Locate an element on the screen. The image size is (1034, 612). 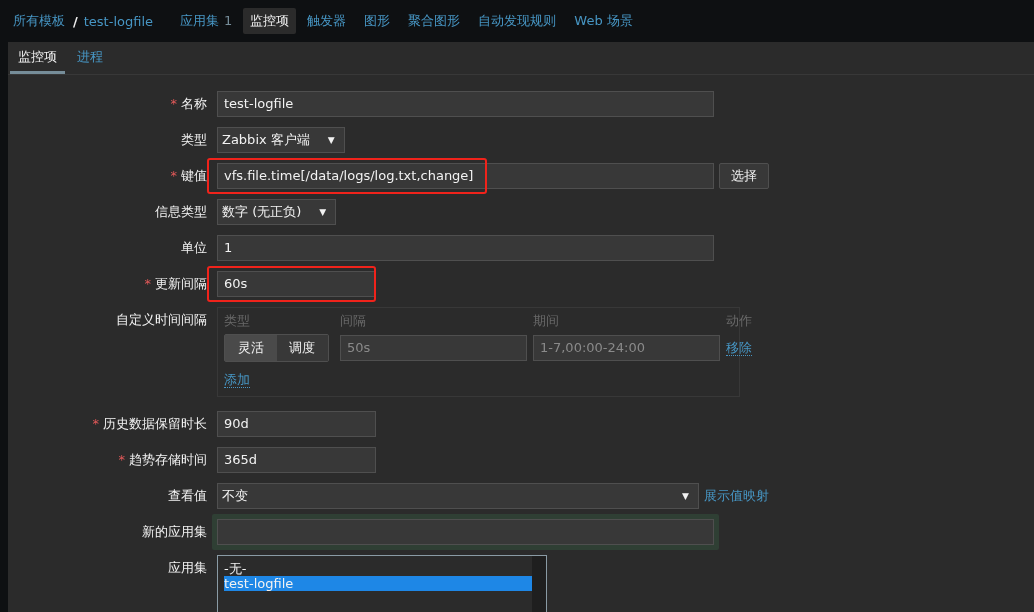
dropdown: 数字 (无正负) ▼ is located at coordinates (277, 212).